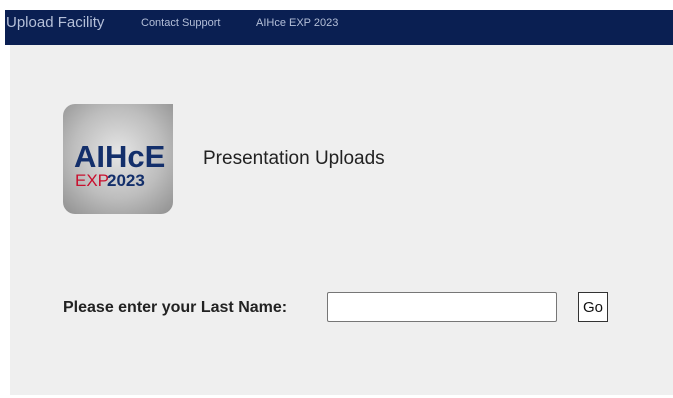 The height and width of the screenshot is (398, 673). Describe the element at coordinates (181, 23) in the screenshot. I see `nav-link-contact-support: Contact Support` at that location.